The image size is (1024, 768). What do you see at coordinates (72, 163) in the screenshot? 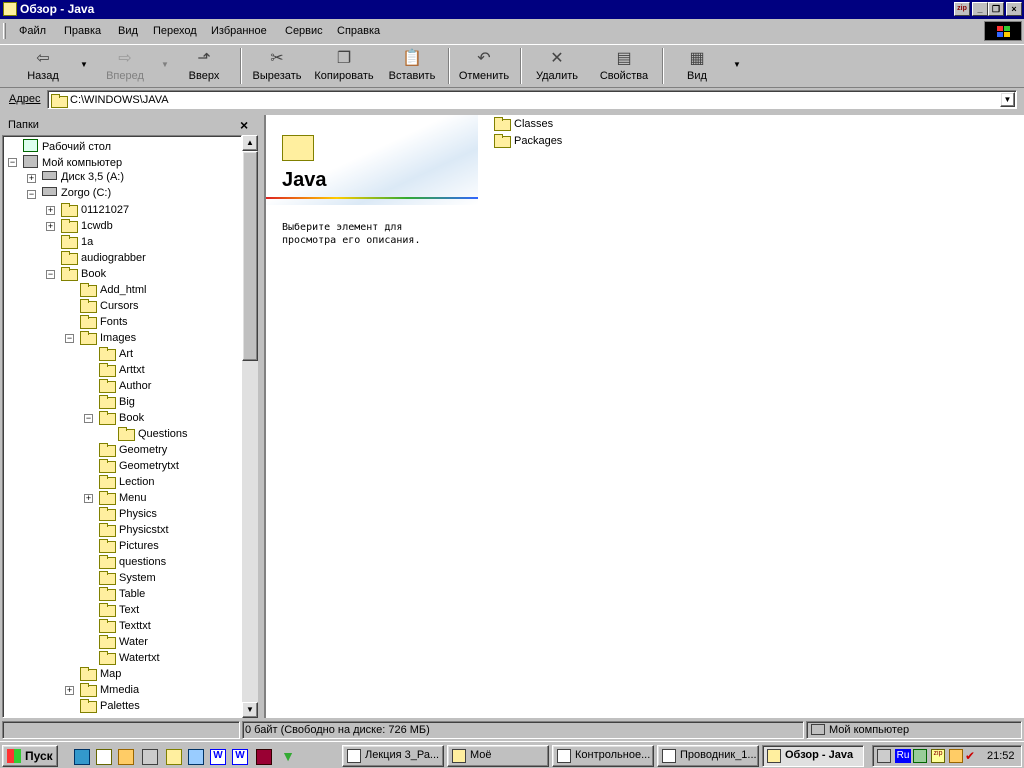
I see `tree-item: Мой компьютер` at bounding box center [72, 163].